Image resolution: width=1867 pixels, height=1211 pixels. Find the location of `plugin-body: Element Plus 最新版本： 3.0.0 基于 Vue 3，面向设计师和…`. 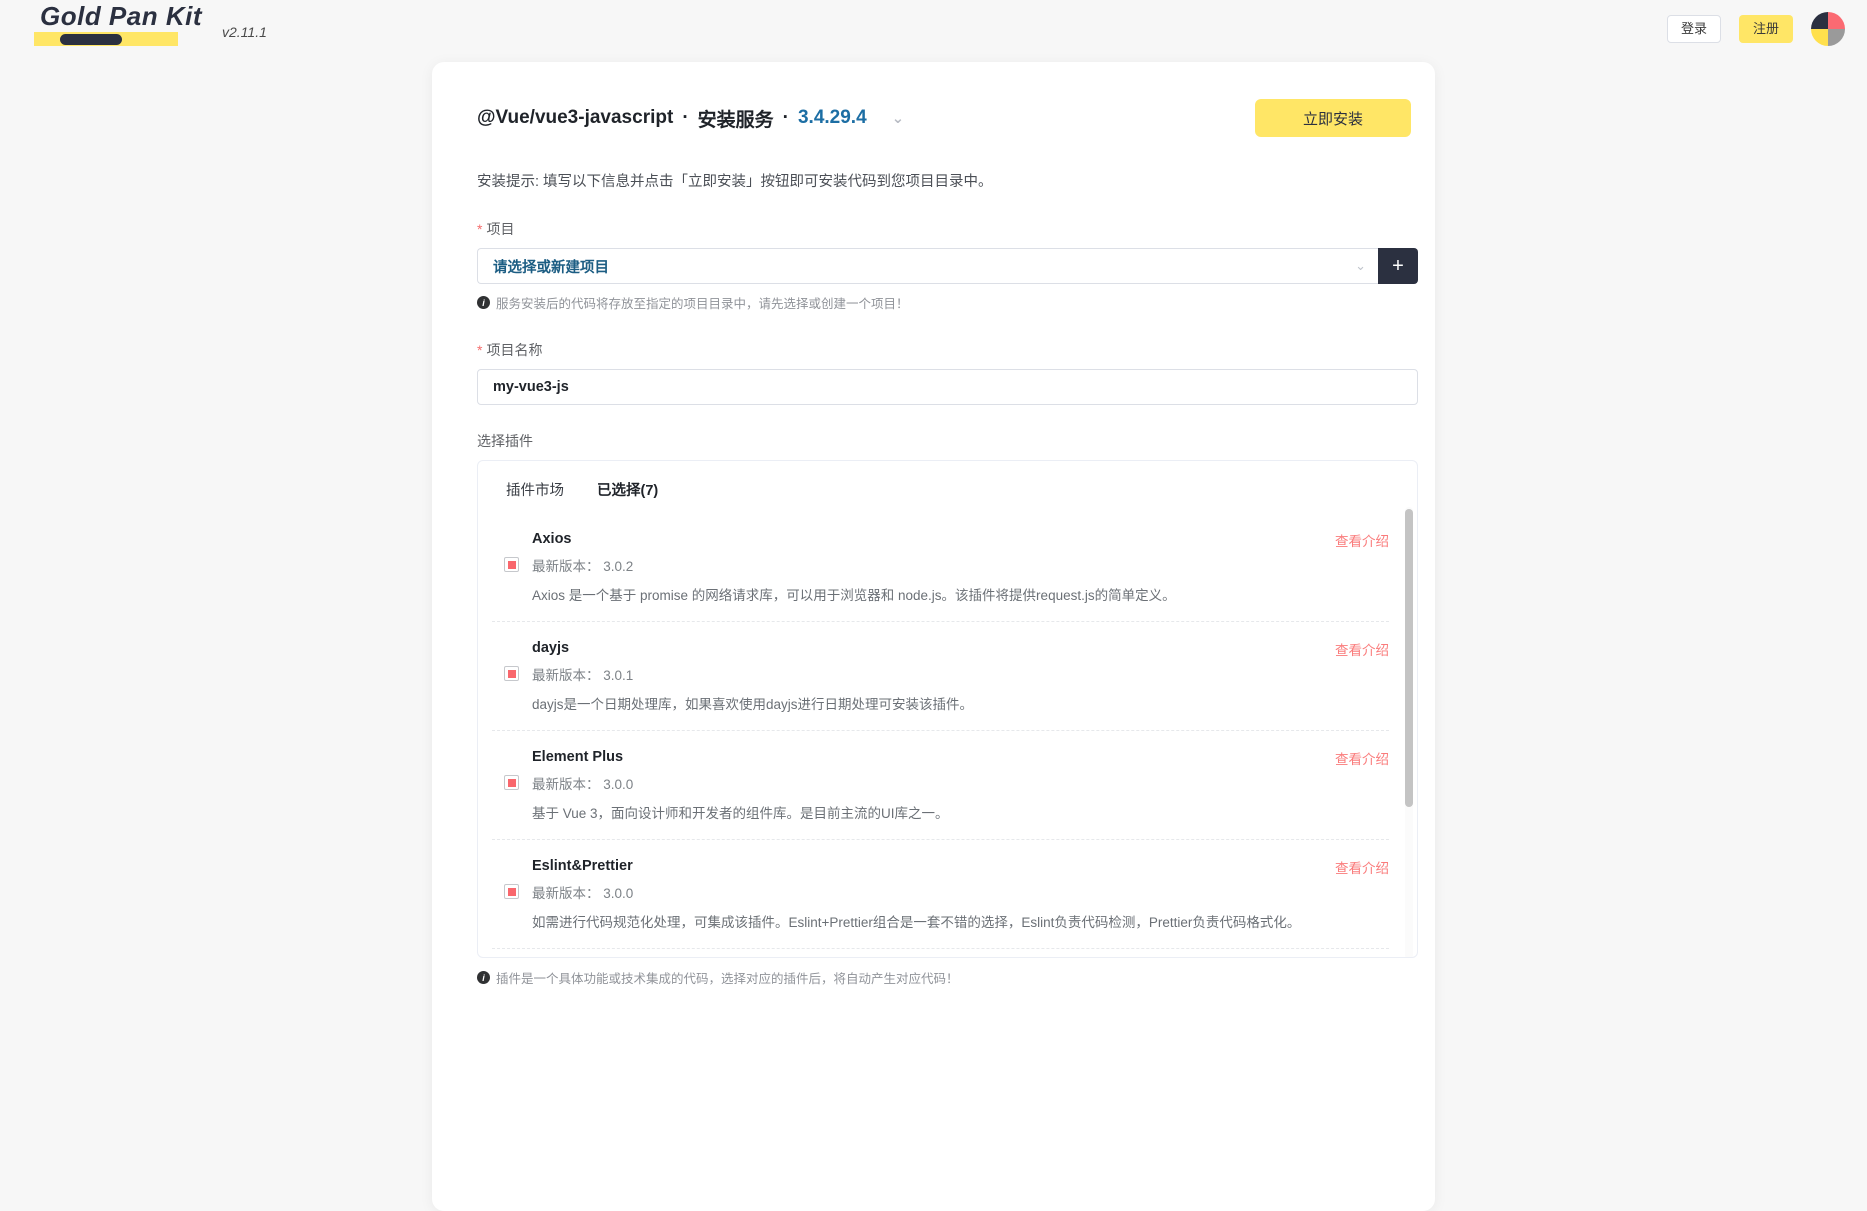

plugin-body: Element Plus 最新版本： 3.0.0 基于 Vue 3，面向设计师和… is located at coordinates (960, 785).